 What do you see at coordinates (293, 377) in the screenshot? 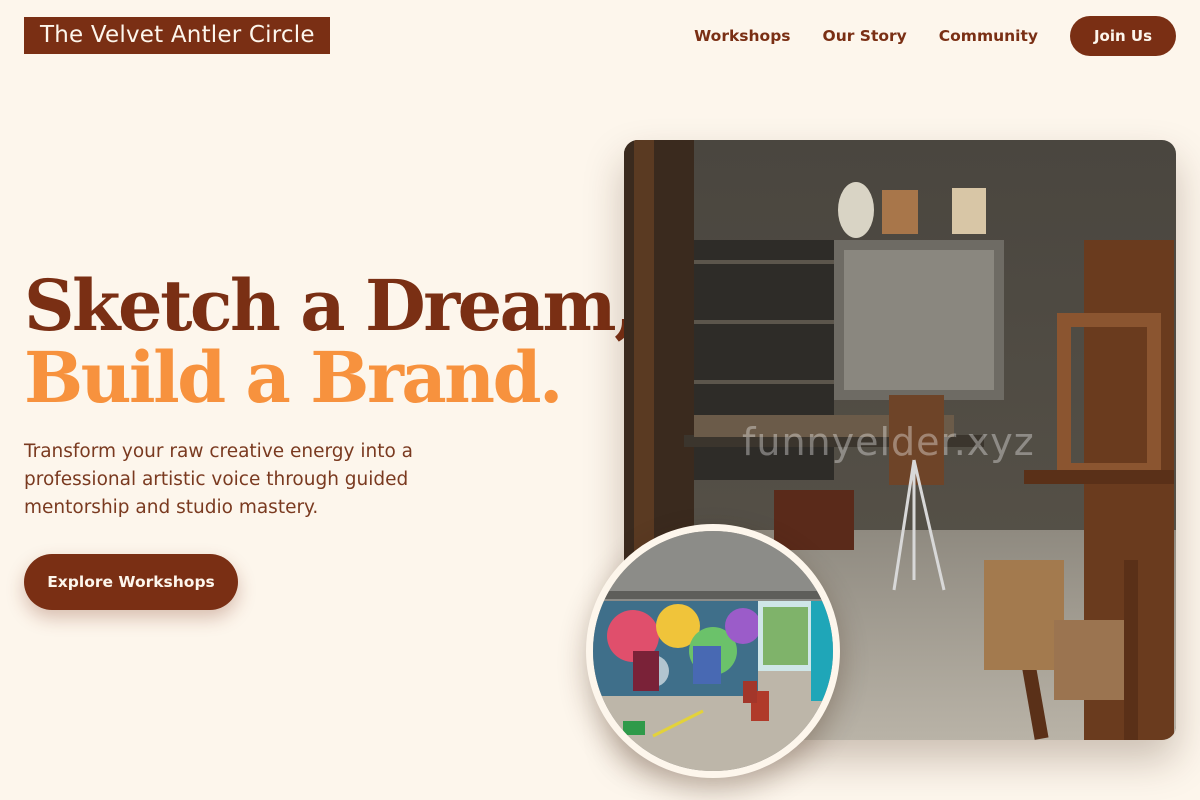
I see `headline-line-2: Build a Brand.` at bounding box center [293, 377].